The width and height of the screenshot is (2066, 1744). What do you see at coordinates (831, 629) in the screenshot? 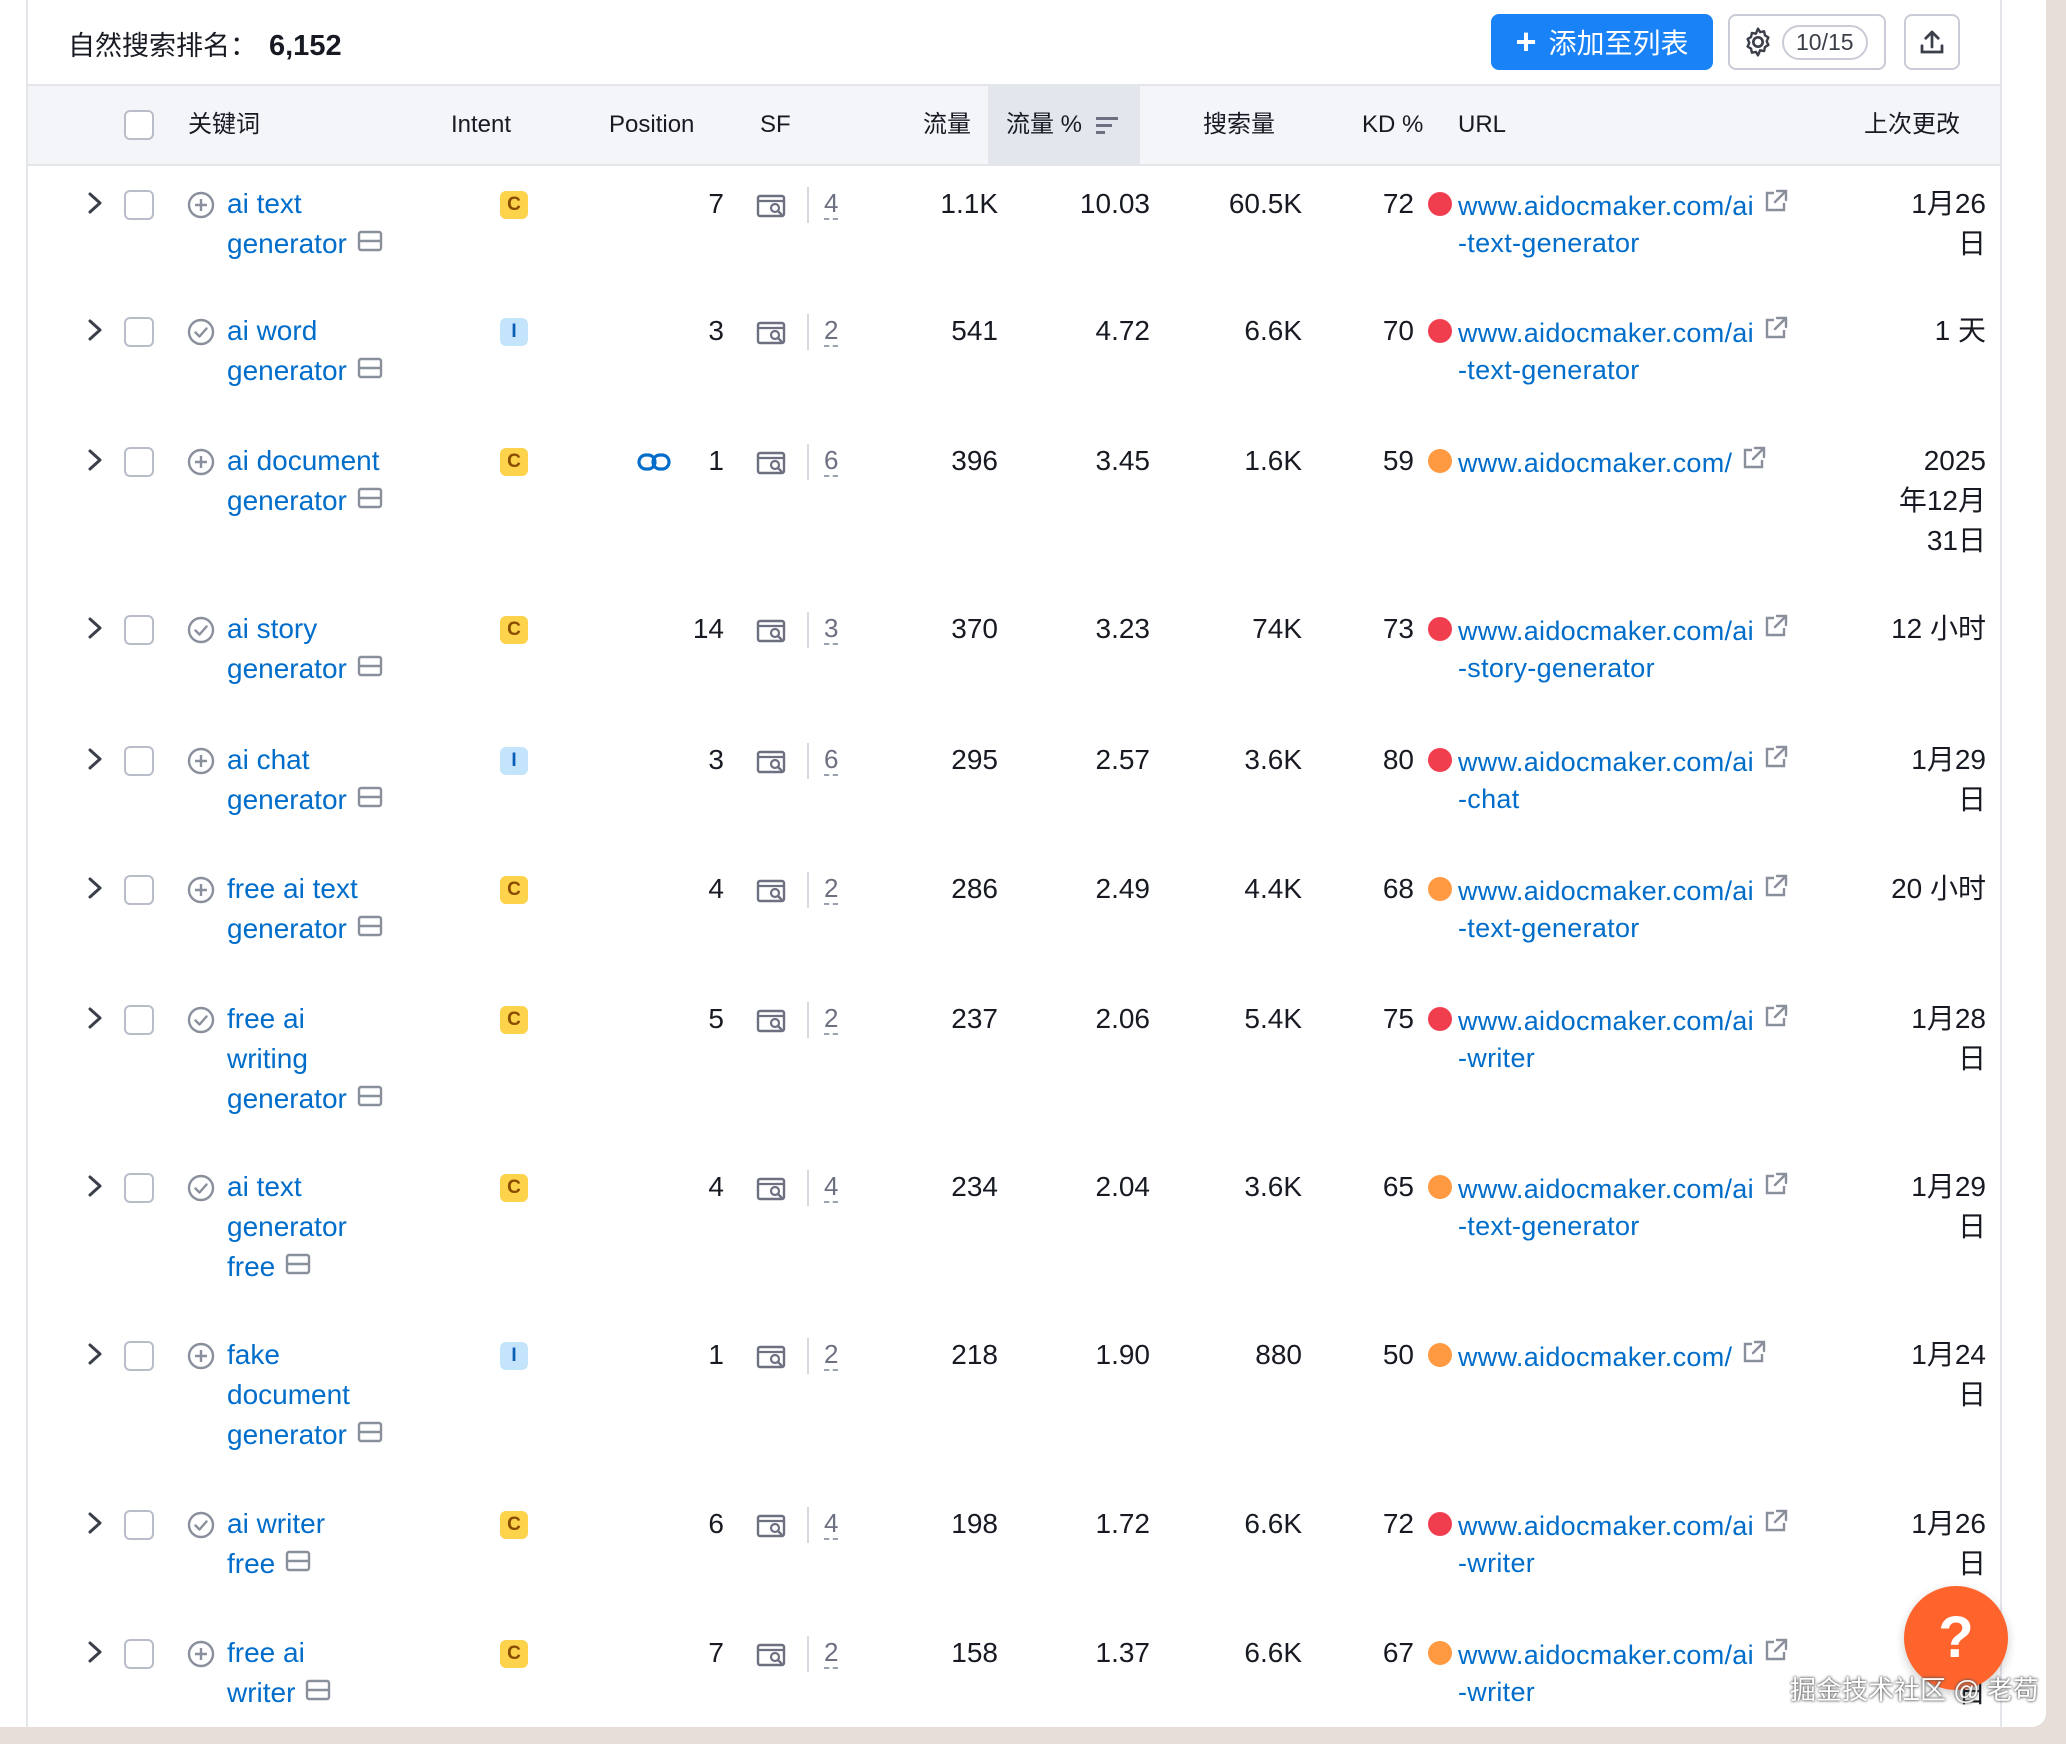
I see `serp-features-count: 3` at bounding box center [831, 629].